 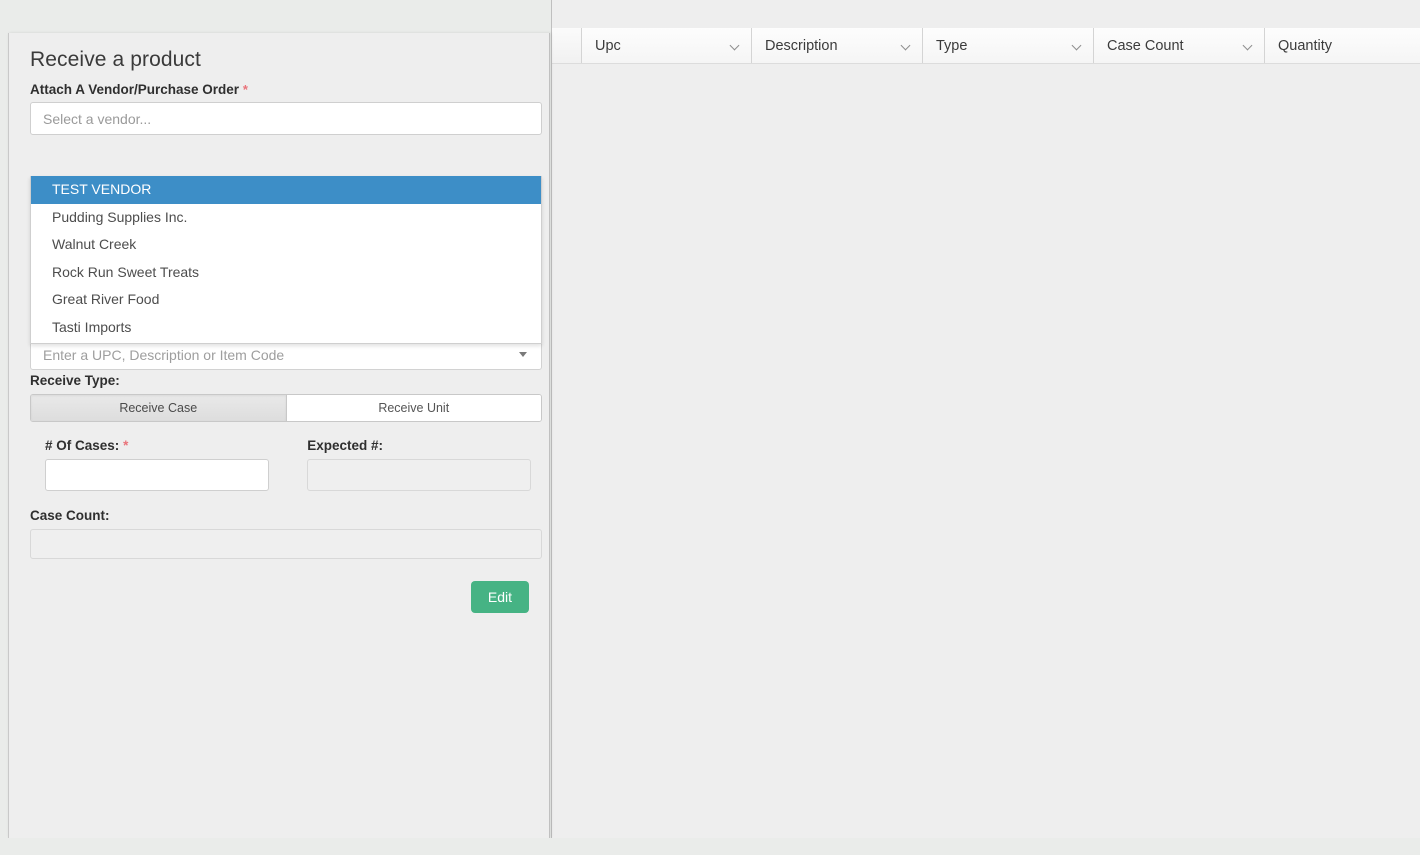 What do you see at coordinates (164, 354) in the screenshot?
I see `upc-search-placeholder: Enter a UPC, Description or Item Code` at bounding box center [164, 354].